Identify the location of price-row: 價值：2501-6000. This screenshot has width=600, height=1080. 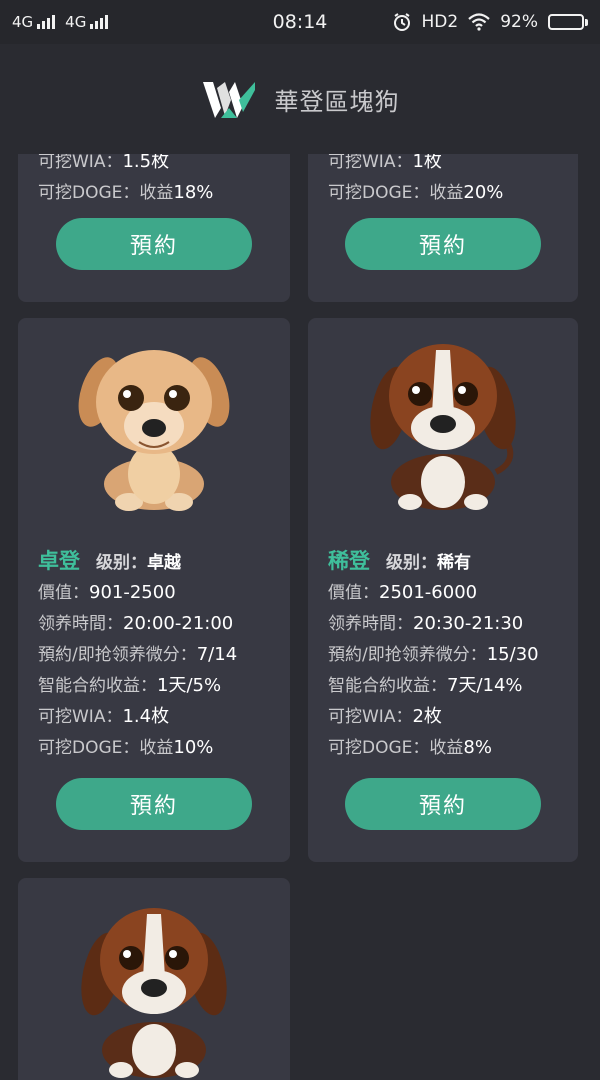
(446, 592).